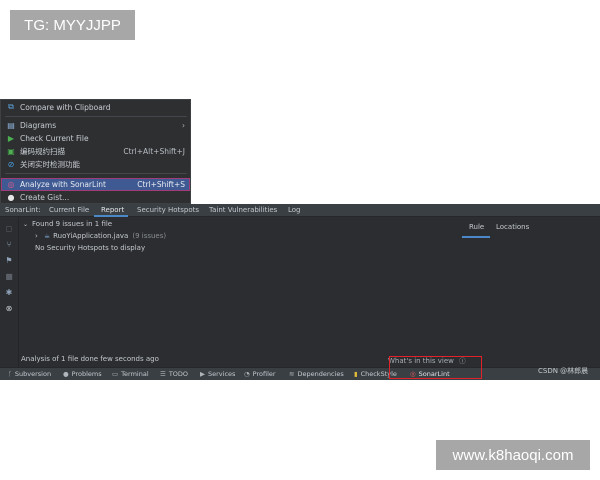 This screenshot has height=480, width=600. What do you see at coordinates (168, 210) in the screenshot?
I see `tab-security-hotspots: Security Hotspots` at bounding box center [168, 210].